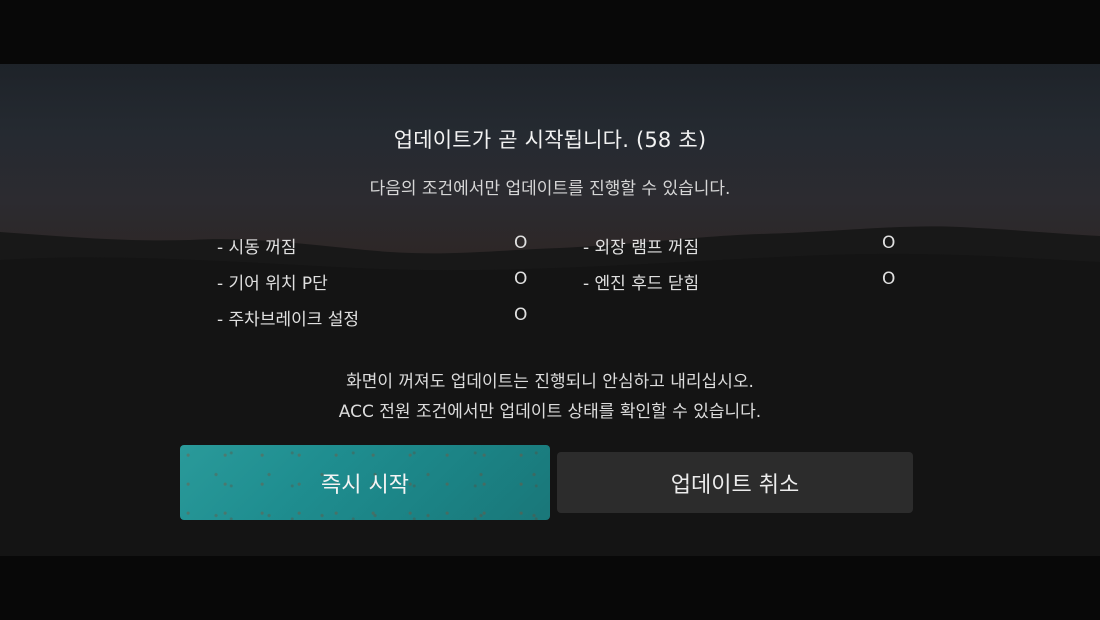 The image size is (1100, 620). I want to click on start-now-button: 즉시 시작, so click(365, 482).